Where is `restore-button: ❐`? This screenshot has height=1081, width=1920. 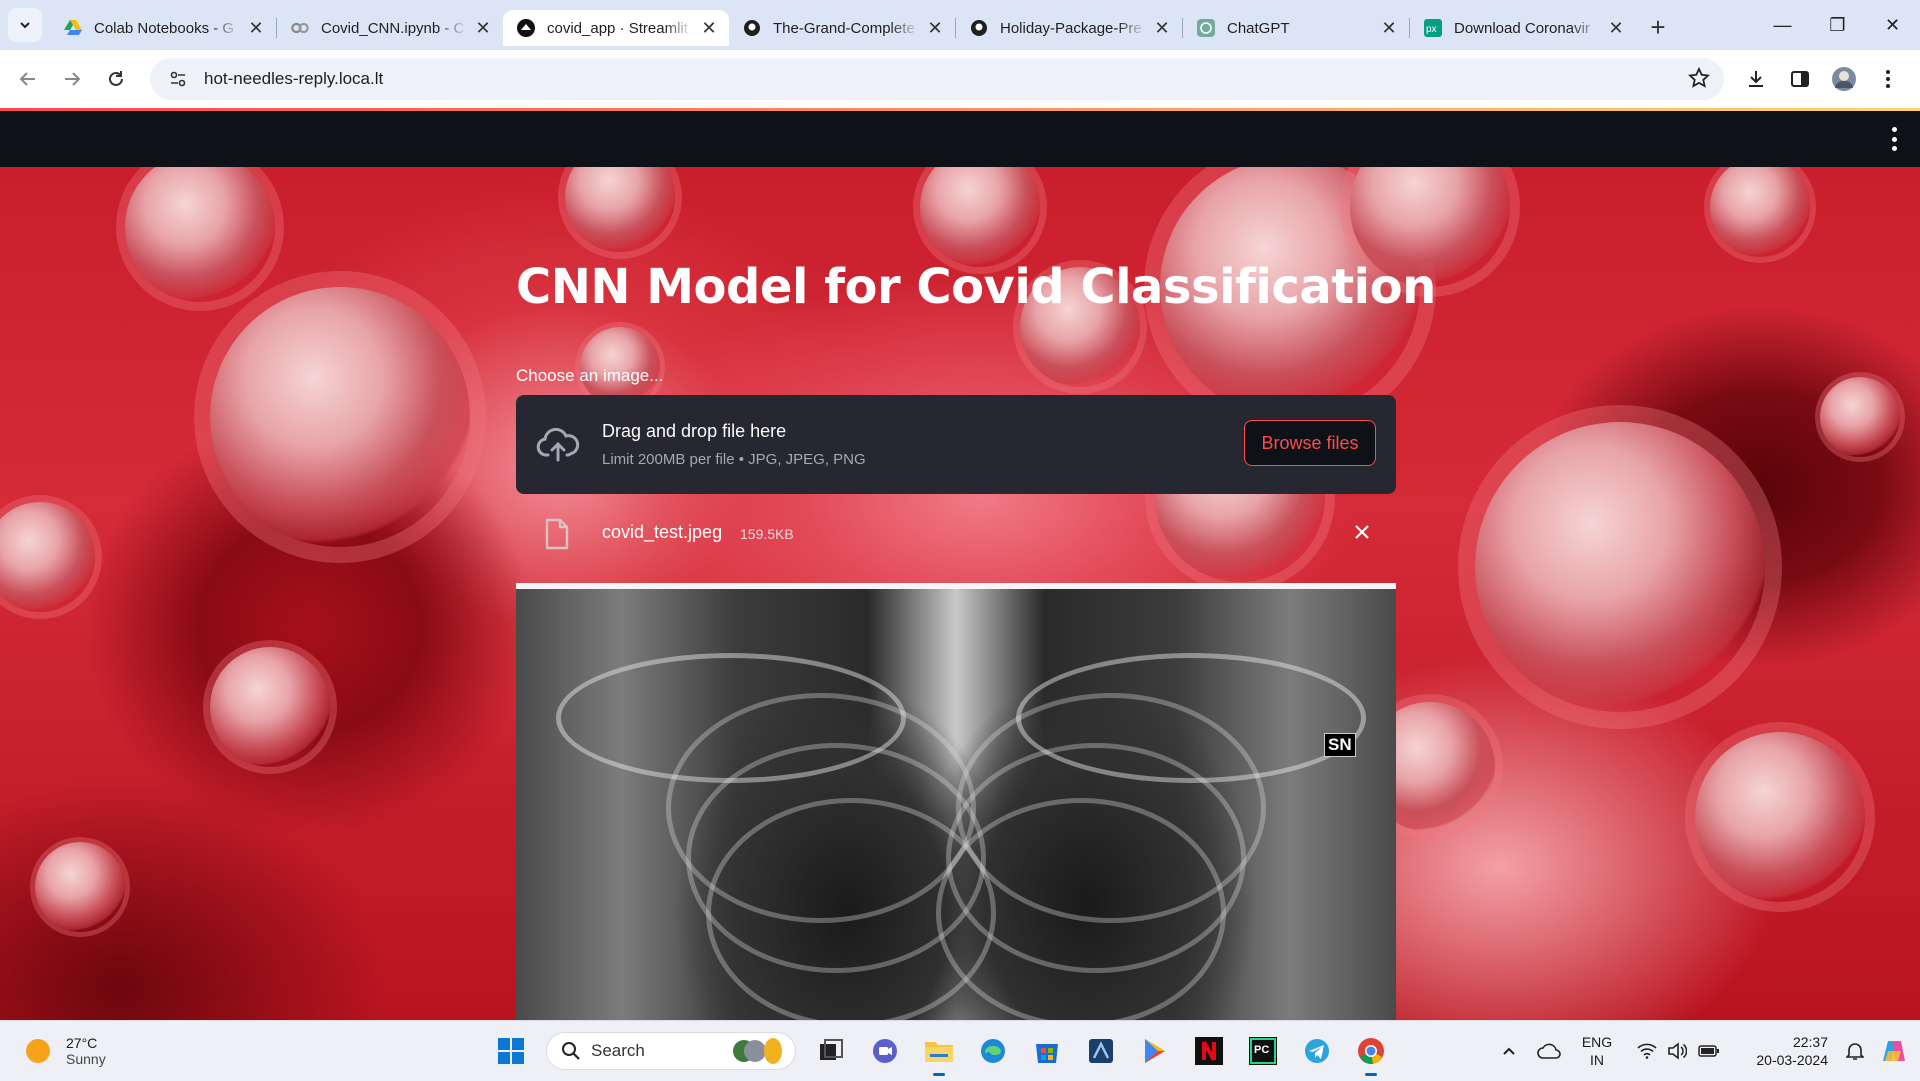 restore-button: ❐ is located at coordinates (1837, 25).